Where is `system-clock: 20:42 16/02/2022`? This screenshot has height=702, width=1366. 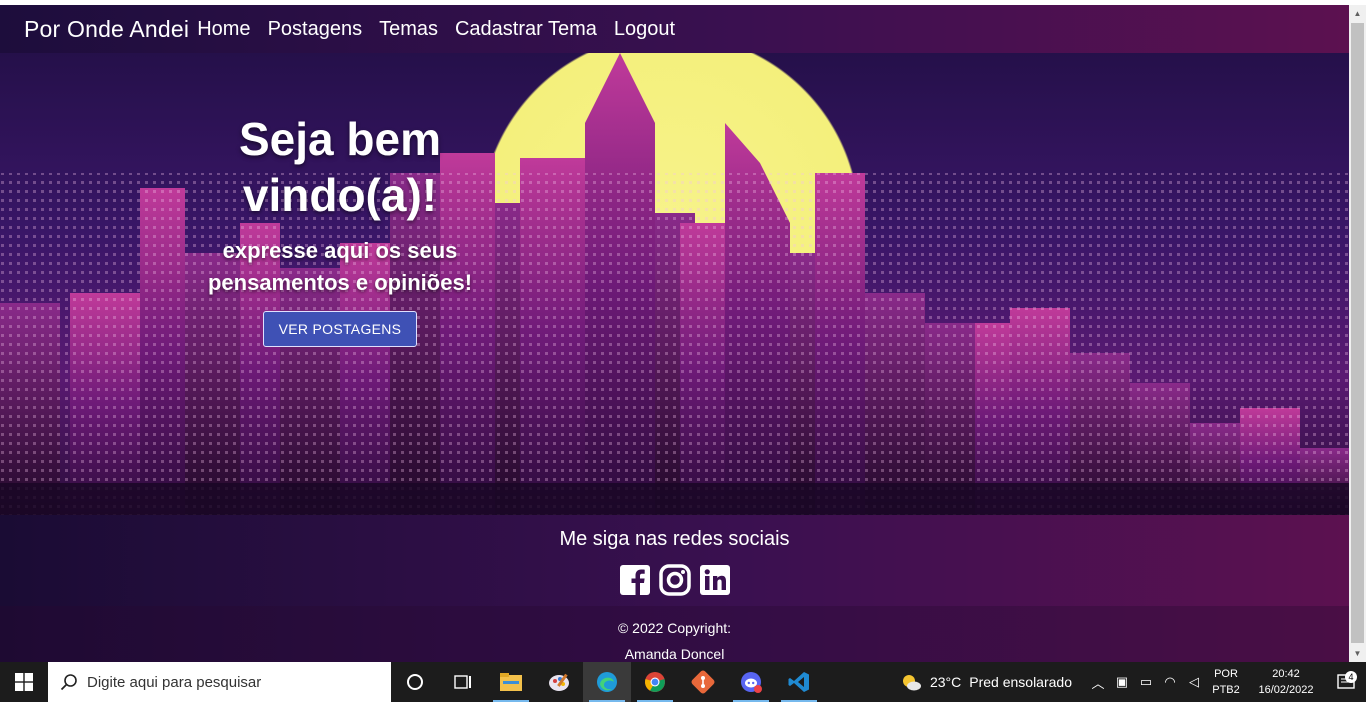 system-clock: 20:42 16/02/2022 is located at coordinates (1286, 682).